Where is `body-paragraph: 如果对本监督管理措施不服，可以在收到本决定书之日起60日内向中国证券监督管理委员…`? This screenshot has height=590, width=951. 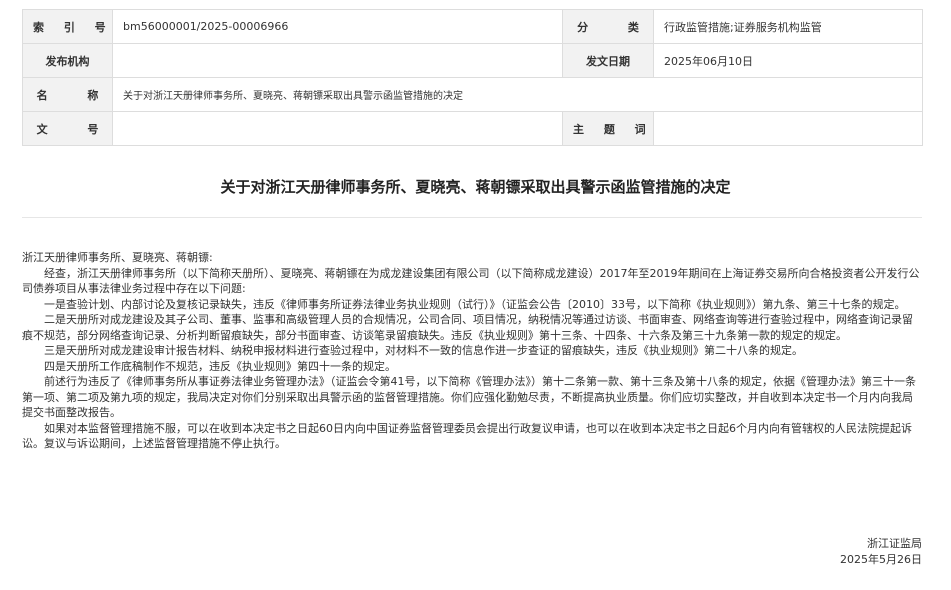 body-paragraph: 如果对本监督管理措施不服，可以在收到本决定书之日起60日内向中国证券监督管理委员… is located at coordinates (467, 436).